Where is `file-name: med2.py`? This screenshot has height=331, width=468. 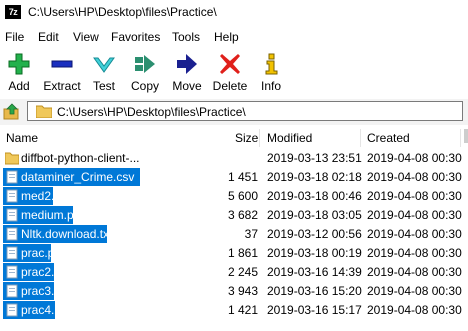 file-name: med2.py is located at coordinates (44, 196).